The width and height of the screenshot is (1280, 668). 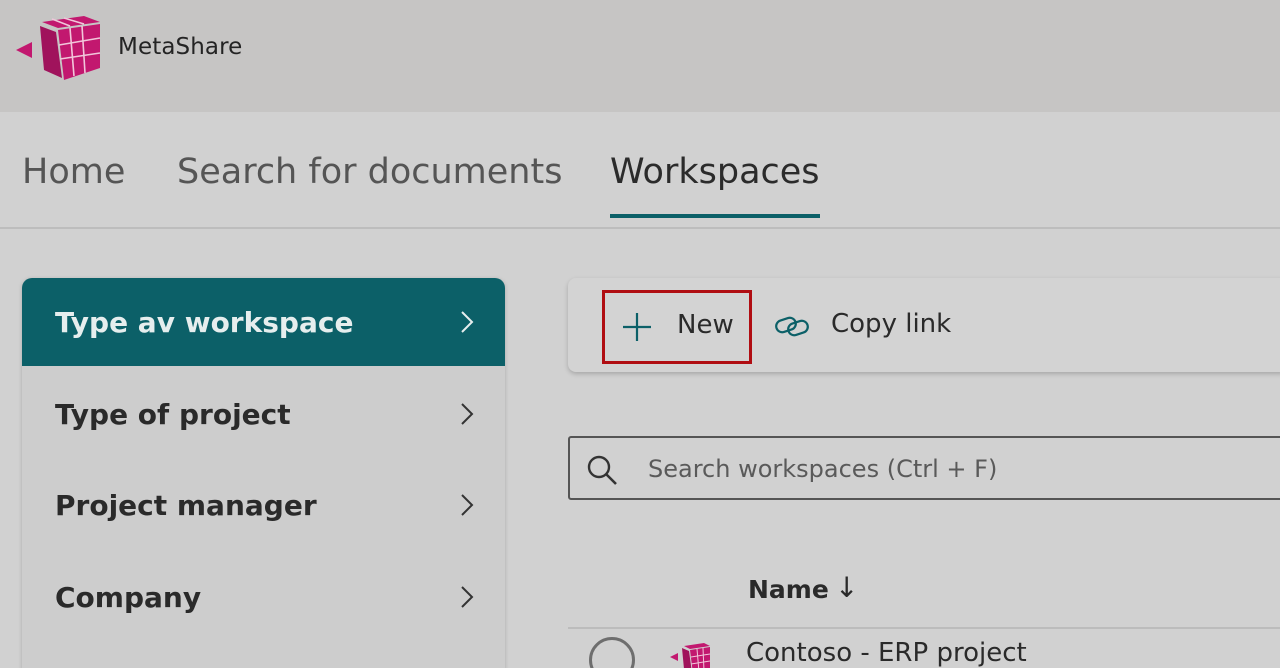 What do you see at coordinates (958, 469) in the screenshot?
I see `search-workspaces-input` at bounding box center [958, 469].